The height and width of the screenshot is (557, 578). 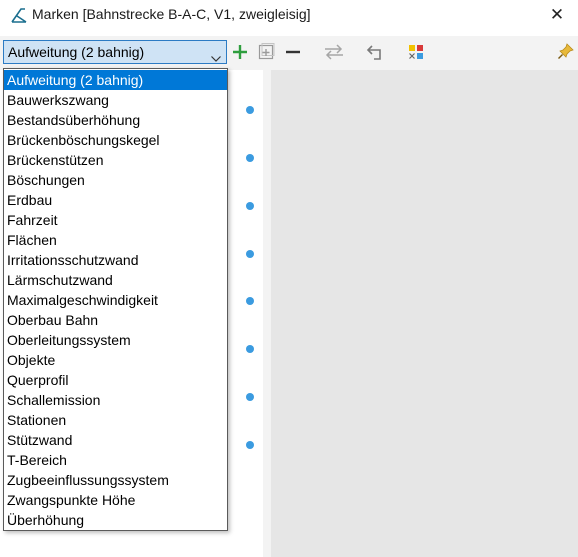 I want to click on add-icon, so click(x=240, y=52).